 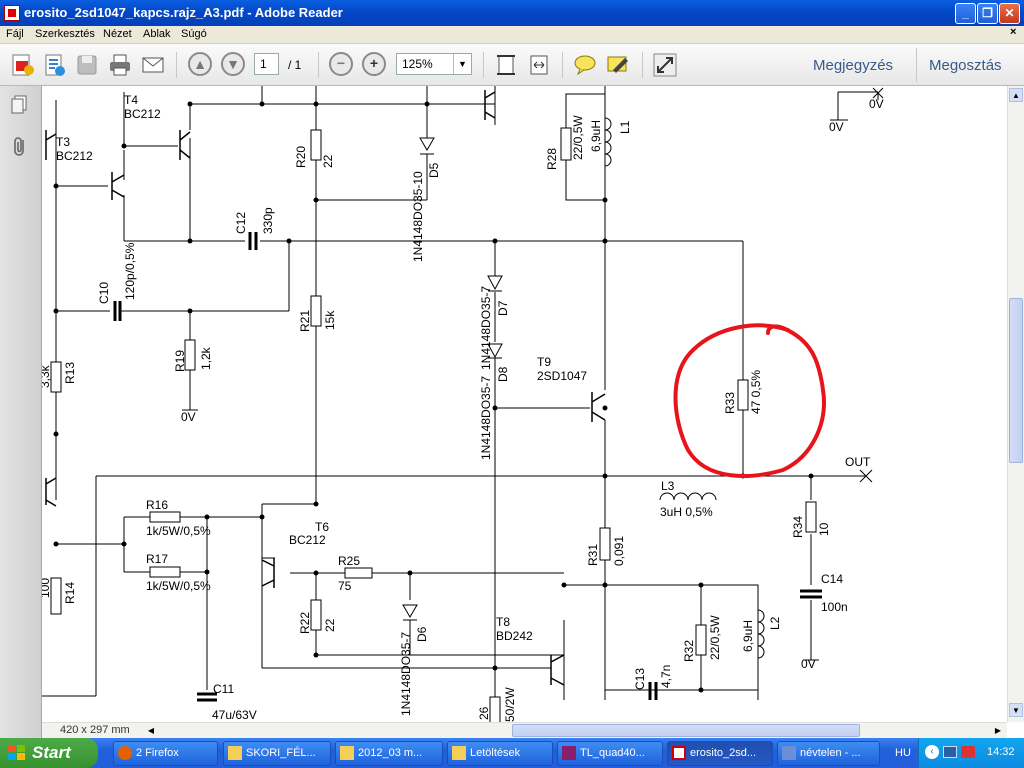 What do you see at coordinates (903, 753) in the screenshot?
I see `language-indicator: HU` at bounding box center [903, 753].